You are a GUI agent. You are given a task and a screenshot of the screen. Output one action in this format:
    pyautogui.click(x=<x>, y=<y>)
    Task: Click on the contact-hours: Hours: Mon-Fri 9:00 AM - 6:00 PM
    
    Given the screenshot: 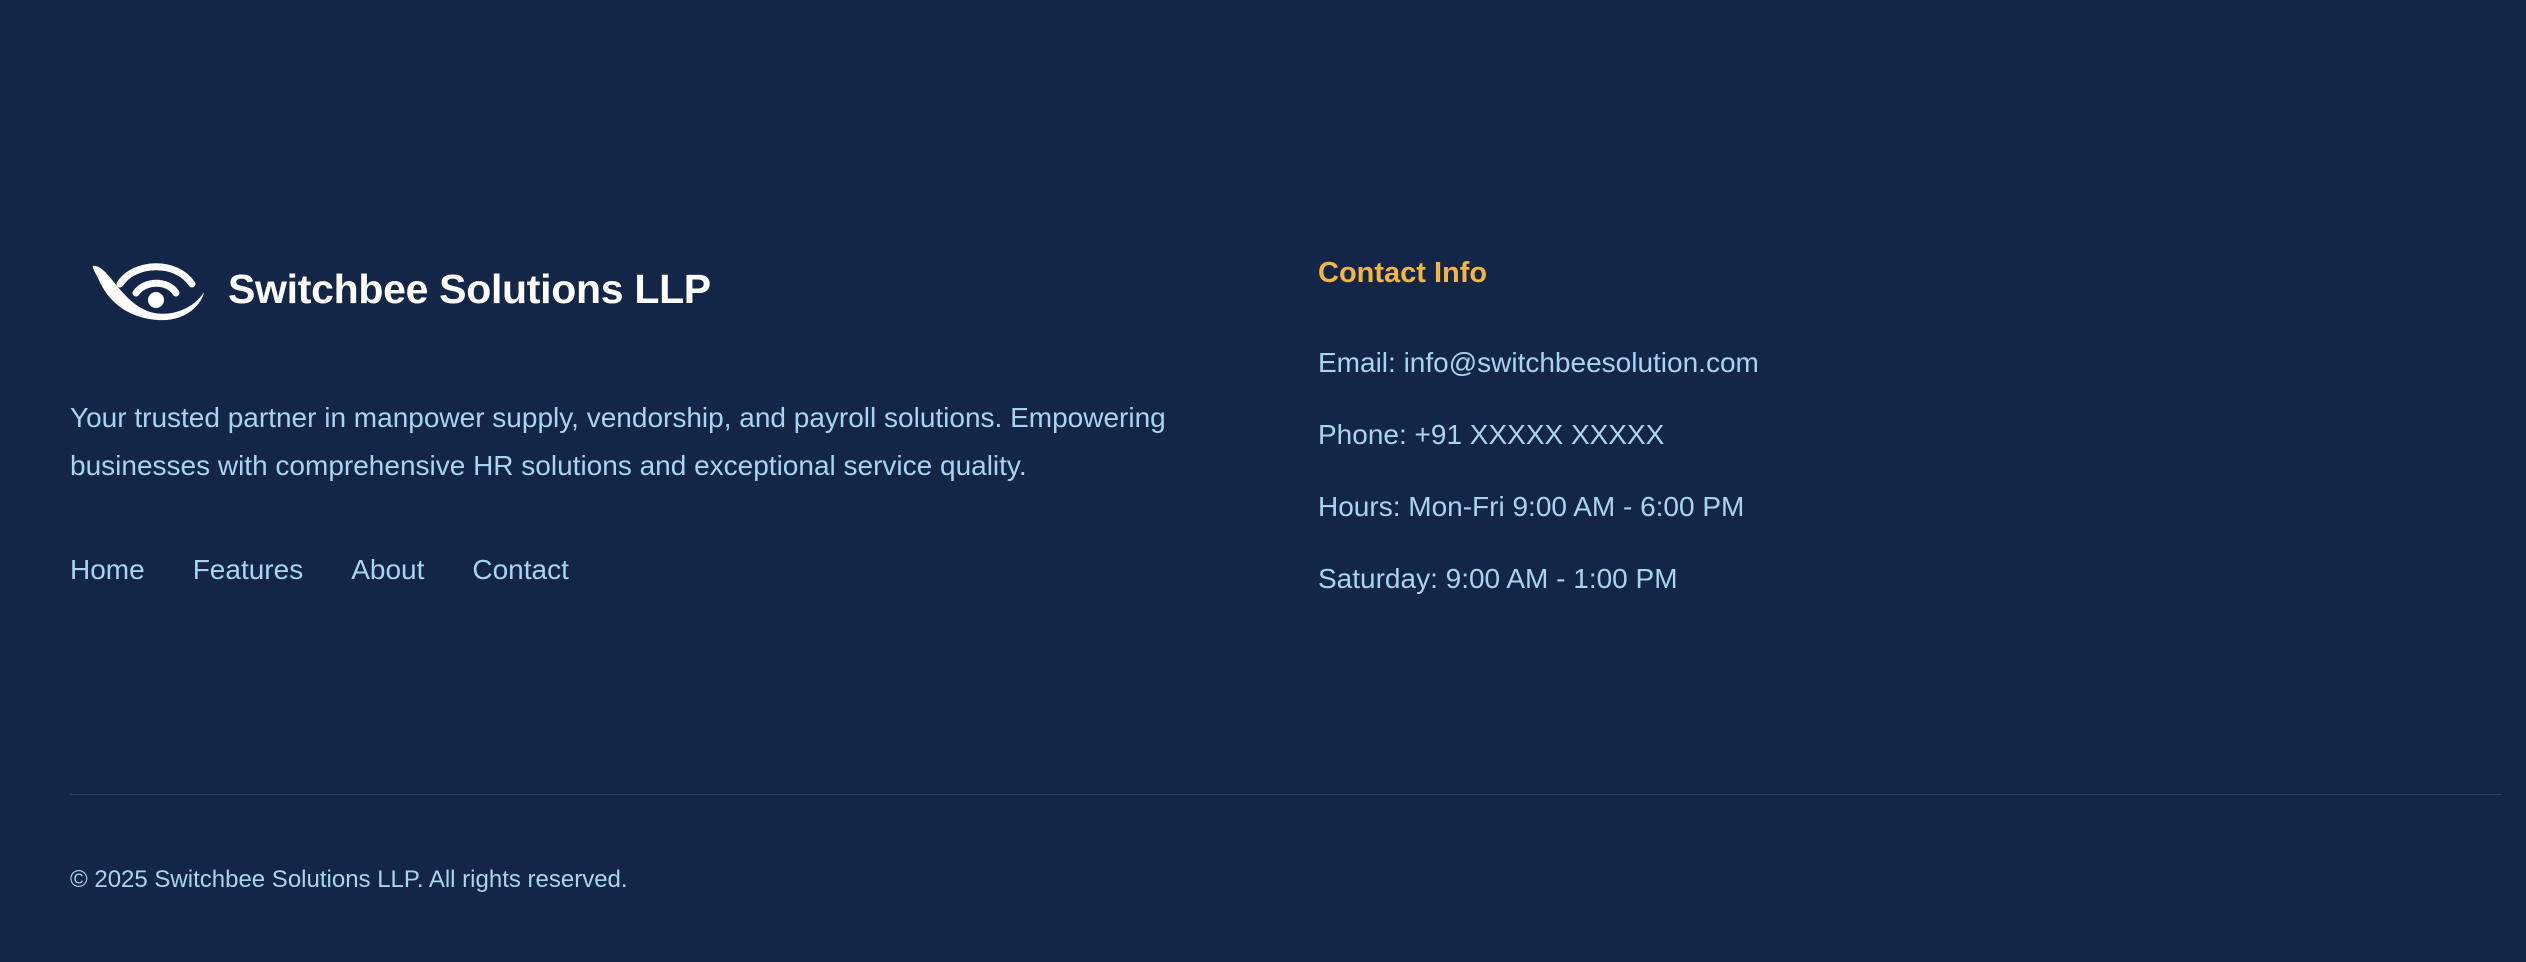 What is the action you would take?
    pyautogui.click(x=1531, y=506)
    